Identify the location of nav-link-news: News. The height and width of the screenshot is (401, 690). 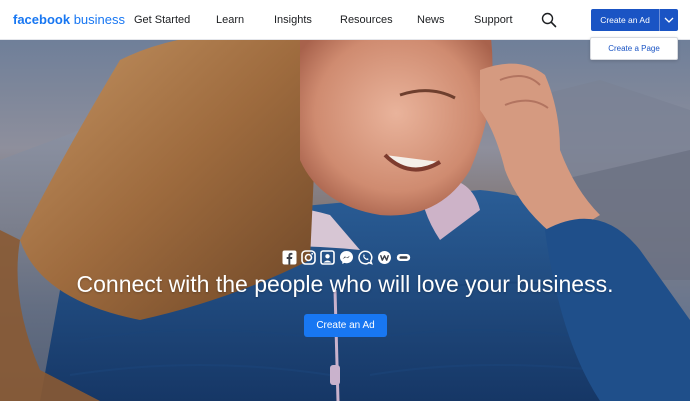
(431, 20).